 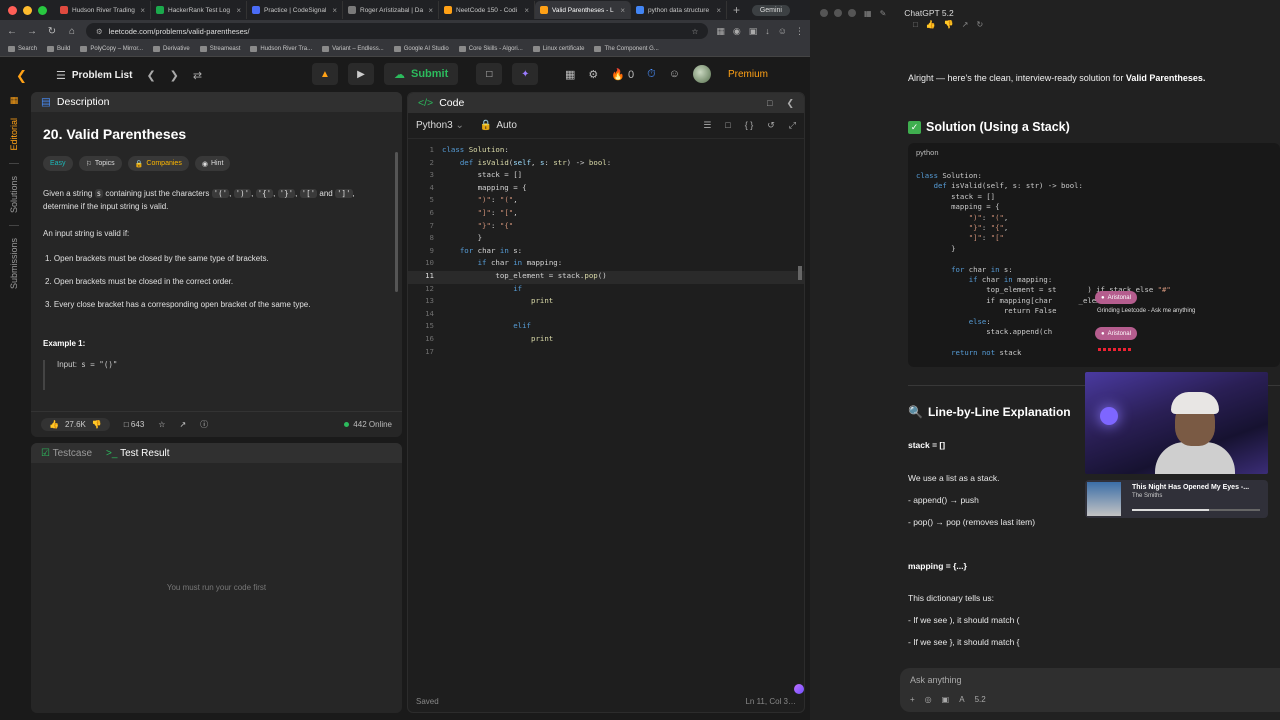 I want to click on extension-icon: ◉, so click(x=737, y=31).